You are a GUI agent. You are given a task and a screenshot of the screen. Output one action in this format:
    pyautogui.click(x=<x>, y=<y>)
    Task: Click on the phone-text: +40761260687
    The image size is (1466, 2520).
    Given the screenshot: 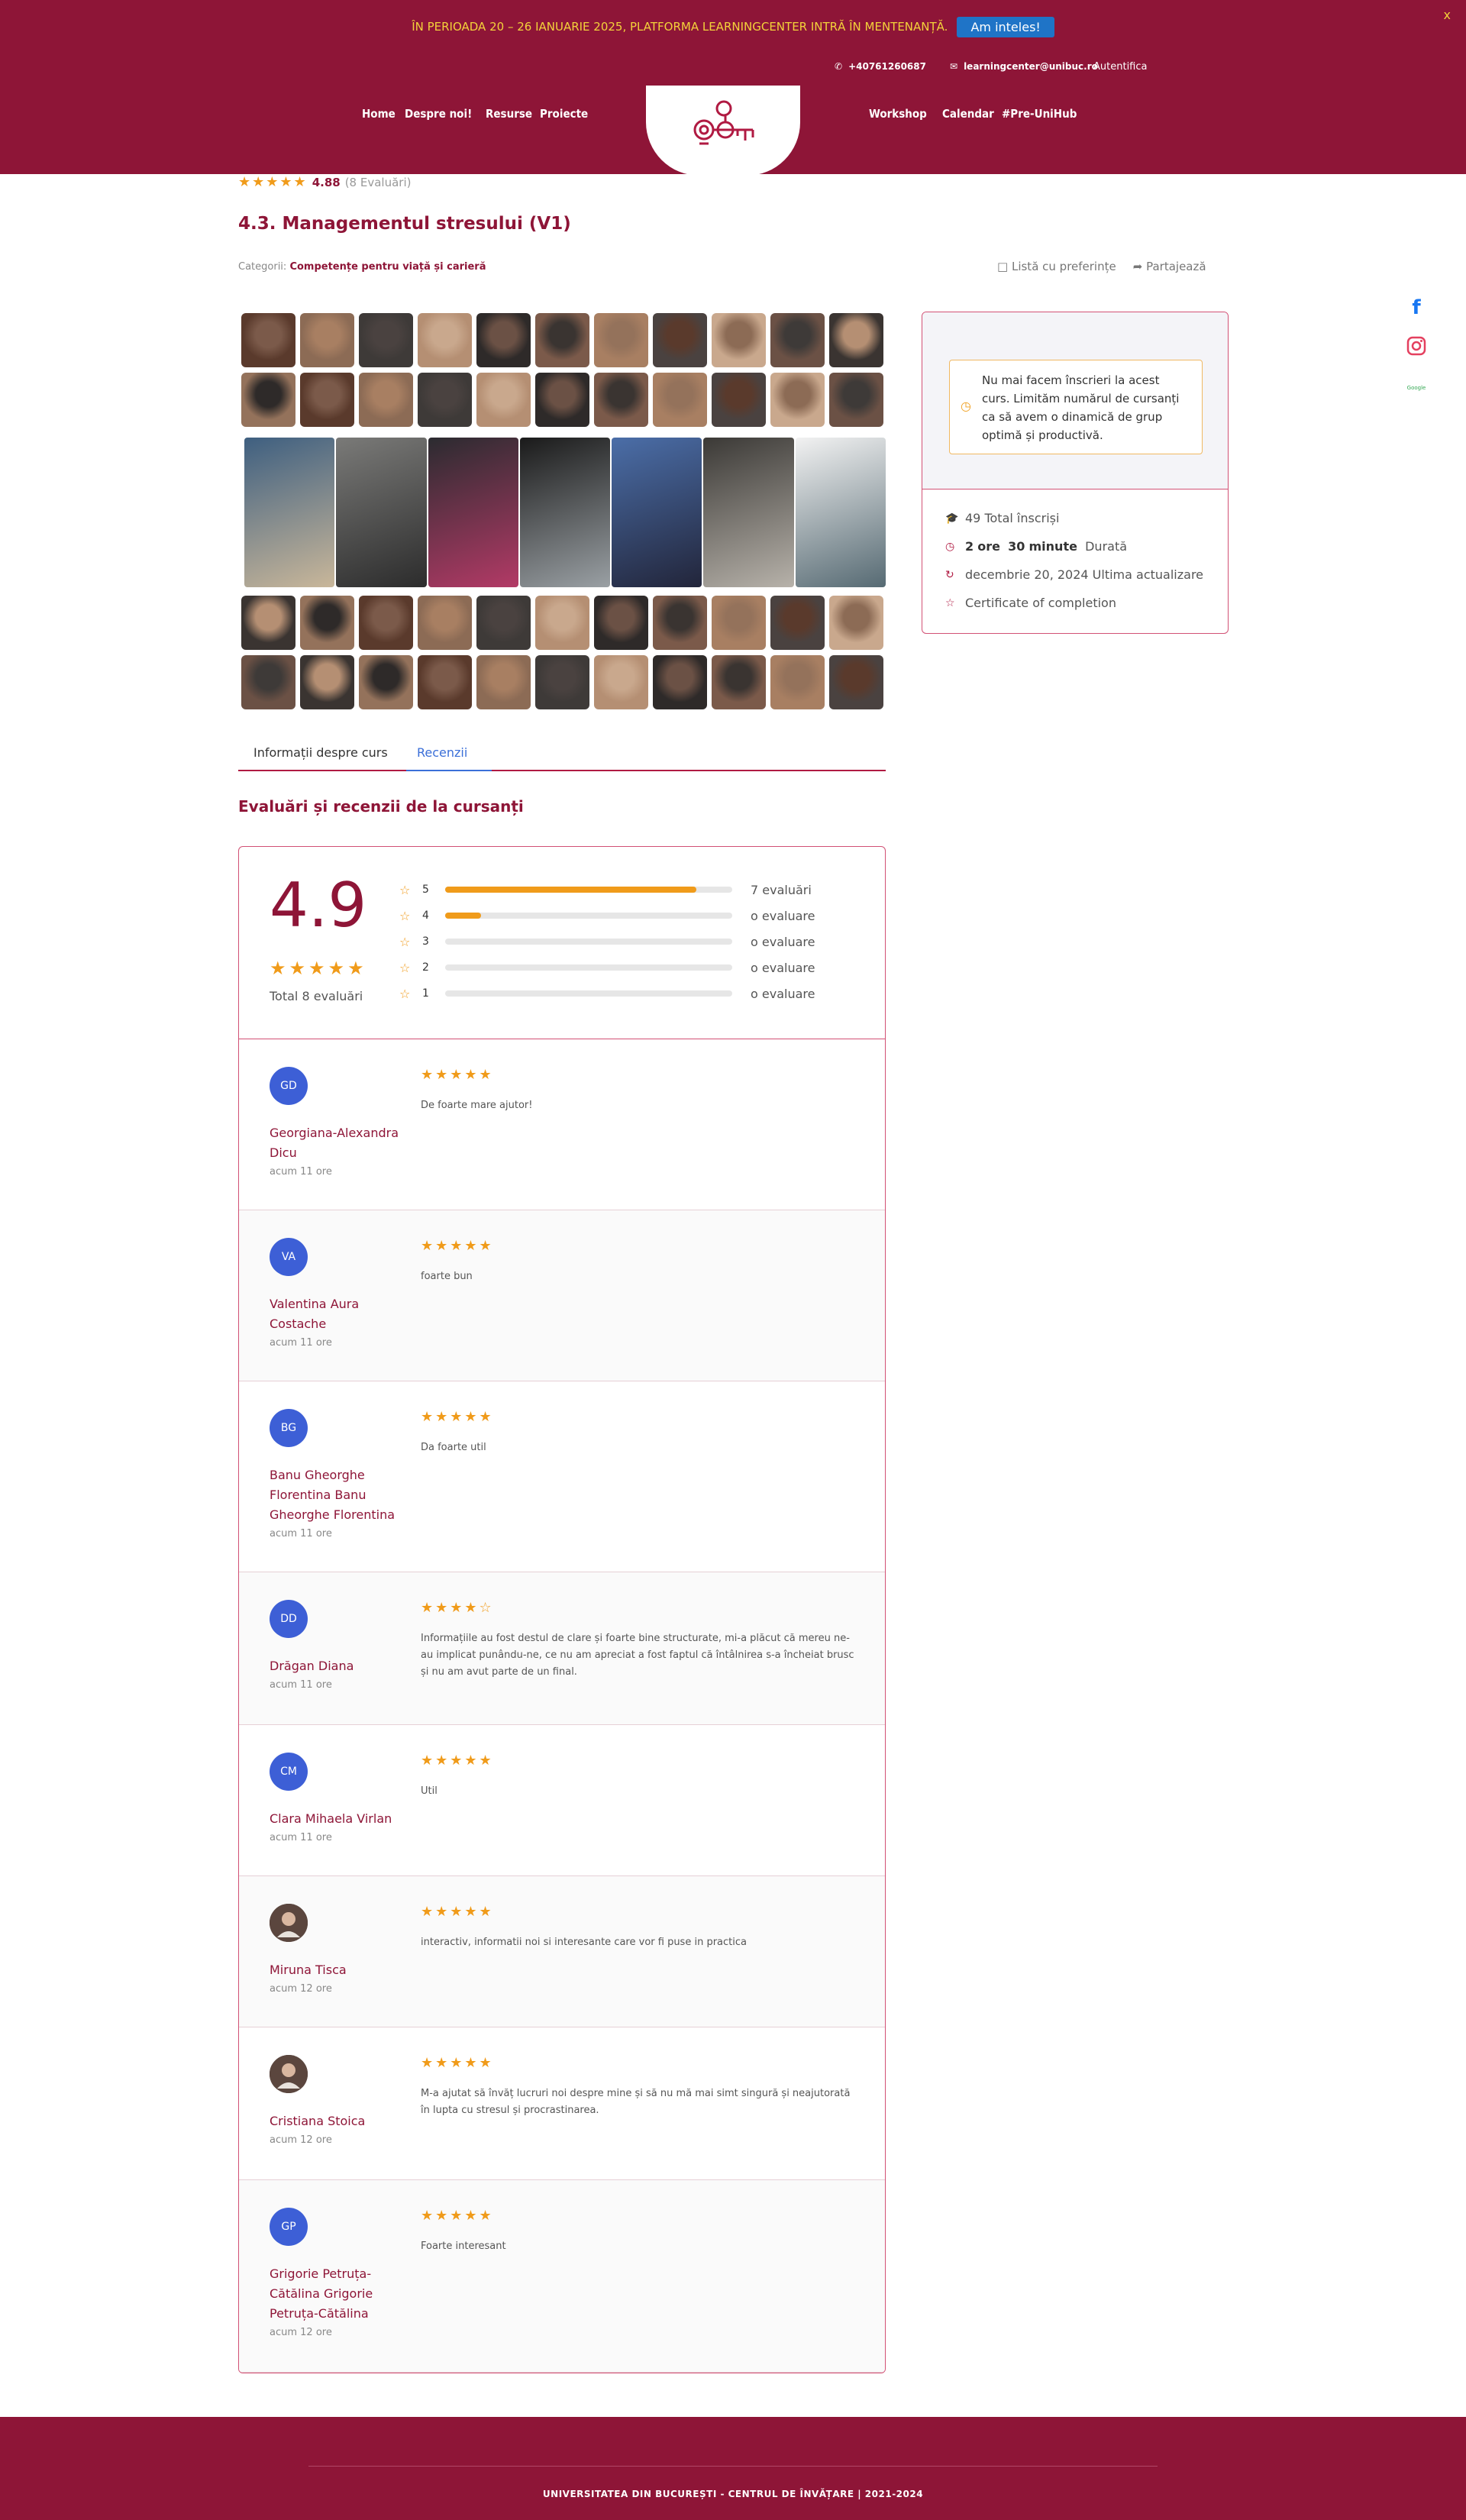 What is the action you would take?
    pyautogui.click(x=887, y=66)
    